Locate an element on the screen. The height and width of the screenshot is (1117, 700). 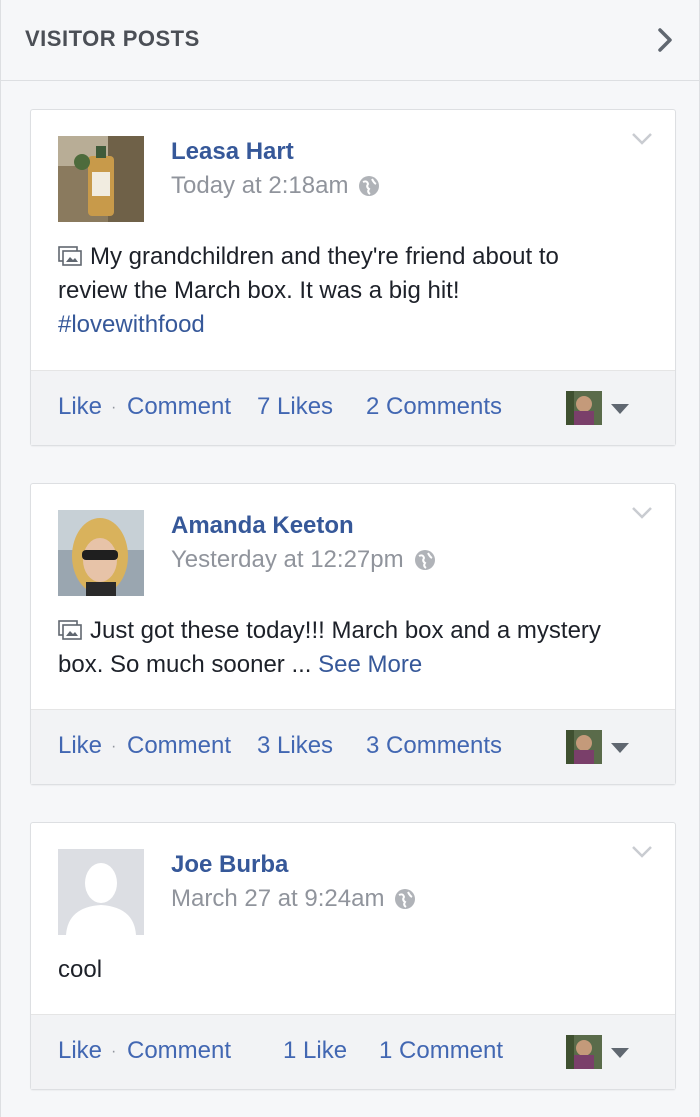
post-text-line: review the March box. It was a big hit! is located at coordinates (259, 290).